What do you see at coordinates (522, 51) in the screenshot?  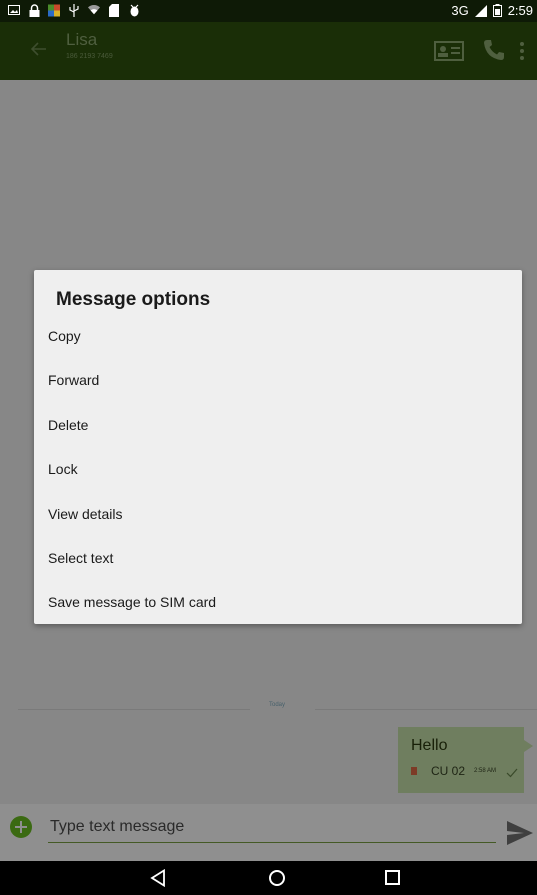 I see `more-options-icon` at bounding box center [522, 51].